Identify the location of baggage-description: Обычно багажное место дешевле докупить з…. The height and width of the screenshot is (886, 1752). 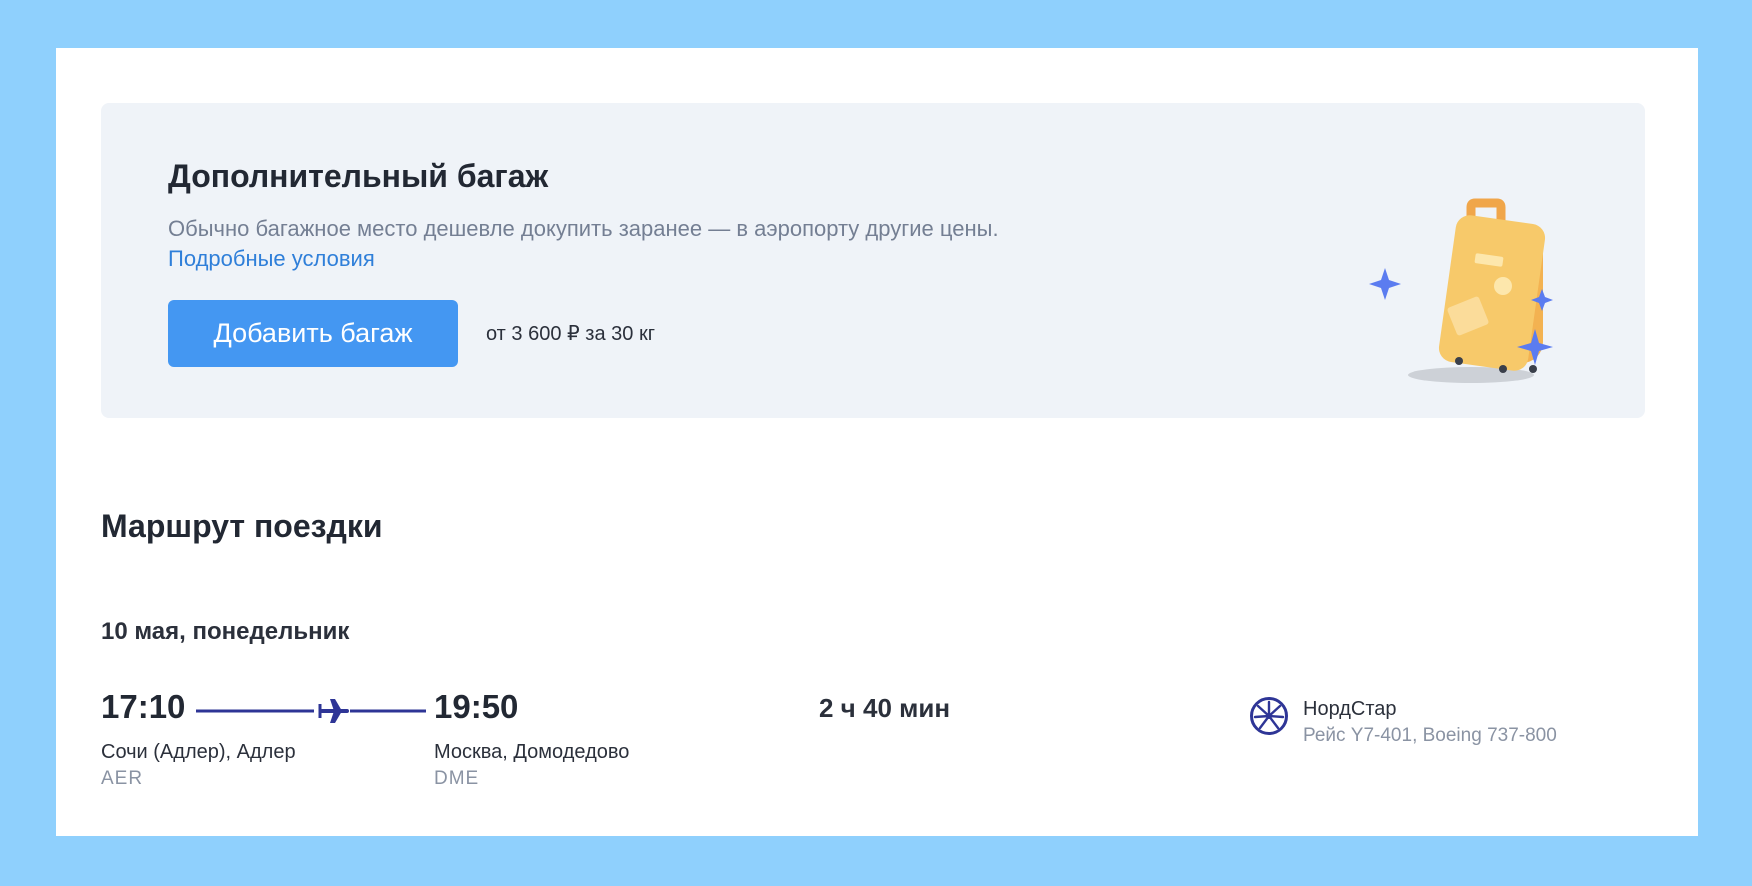
(583, 228).